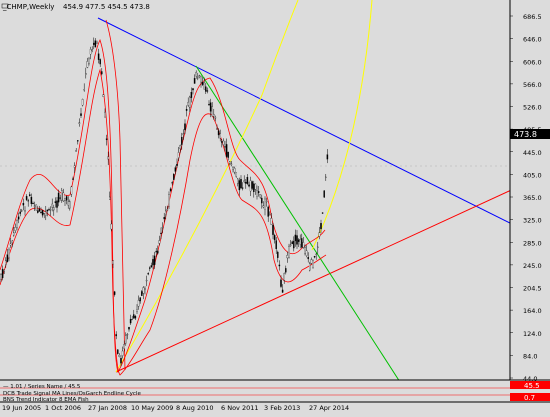 This screenshot has height=417, width=550. Describe the element at coordinates (152, 408) in the screenshot. I see `time-axis-label: 10 May 2009` at that location.